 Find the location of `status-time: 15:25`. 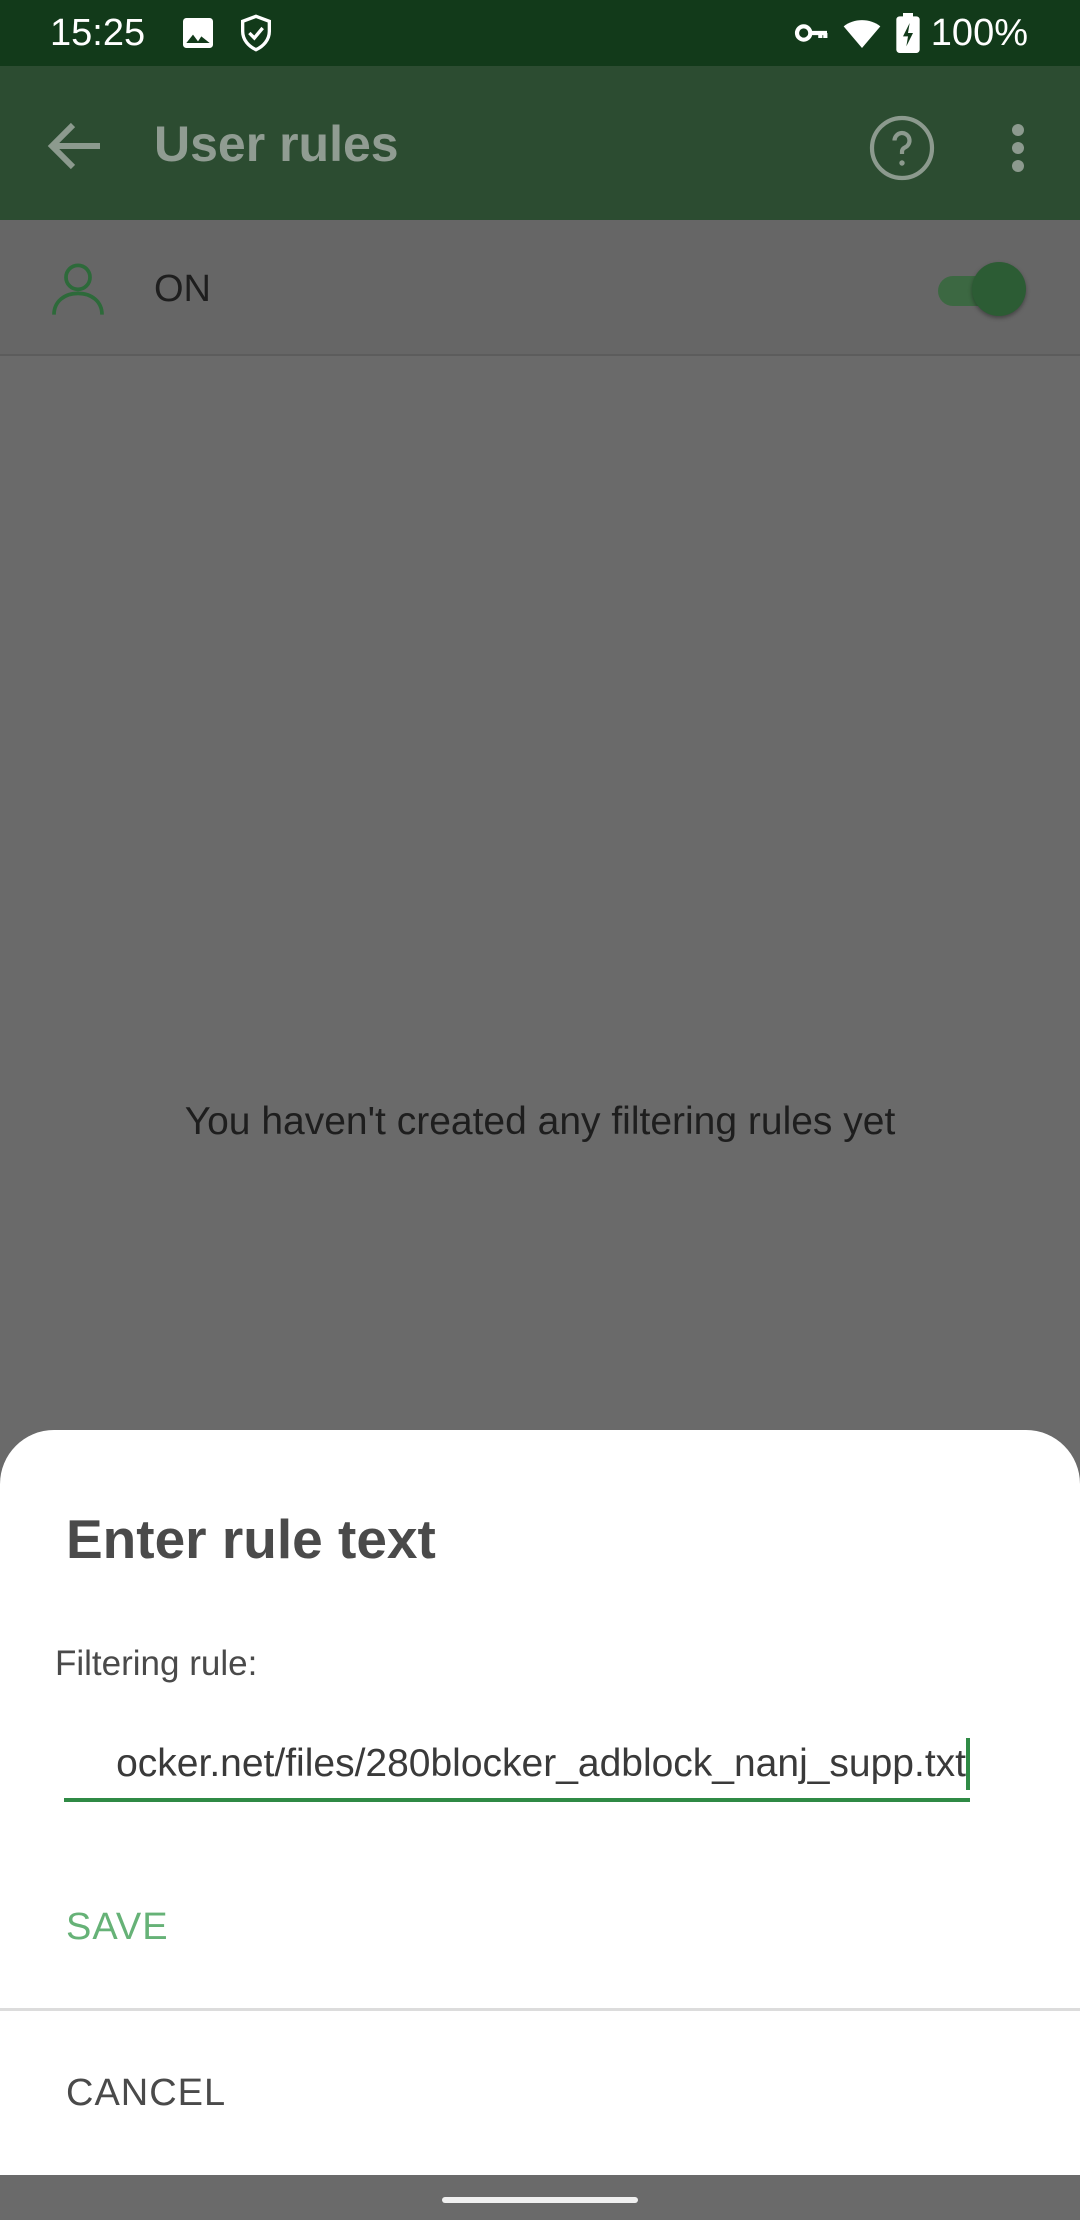

status-time: 15:25 is located at coordinates (98, 33).